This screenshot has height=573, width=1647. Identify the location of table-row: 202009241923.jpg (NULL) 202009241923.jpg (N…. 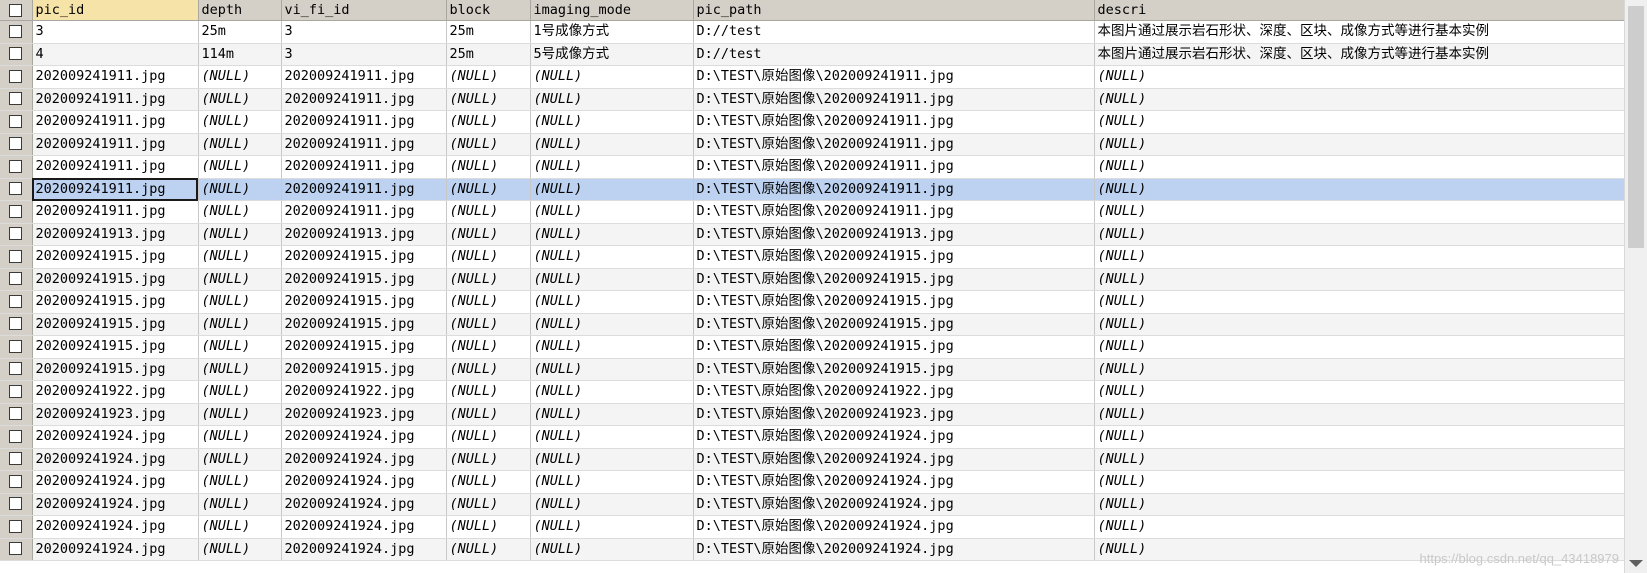
(812, 414).